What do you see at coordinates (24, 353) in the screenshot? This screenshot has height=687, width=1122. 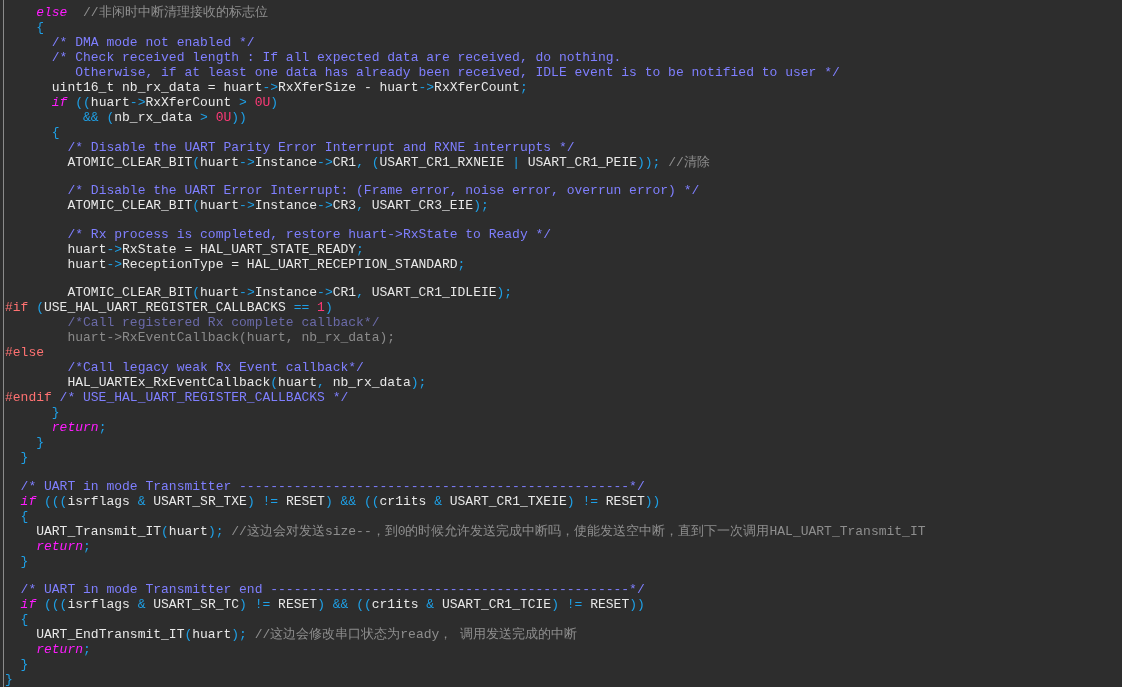 I see `code-line: #else` at bounding box center [24, 353].